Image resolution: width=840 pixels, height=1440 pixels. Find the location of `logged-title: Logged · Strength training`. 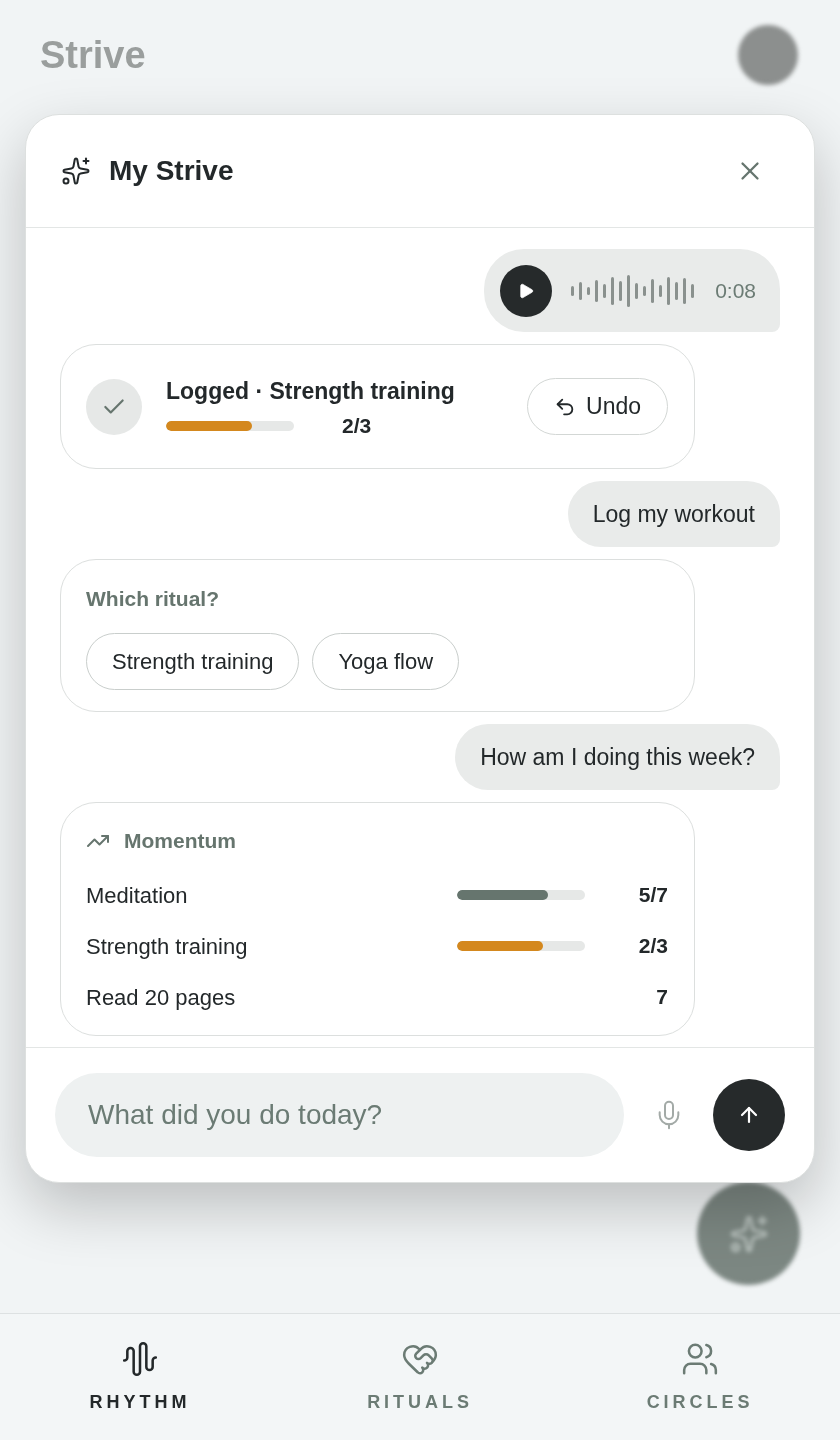

logged-title: Logged · Strength training is located at coordinates (310, 390).